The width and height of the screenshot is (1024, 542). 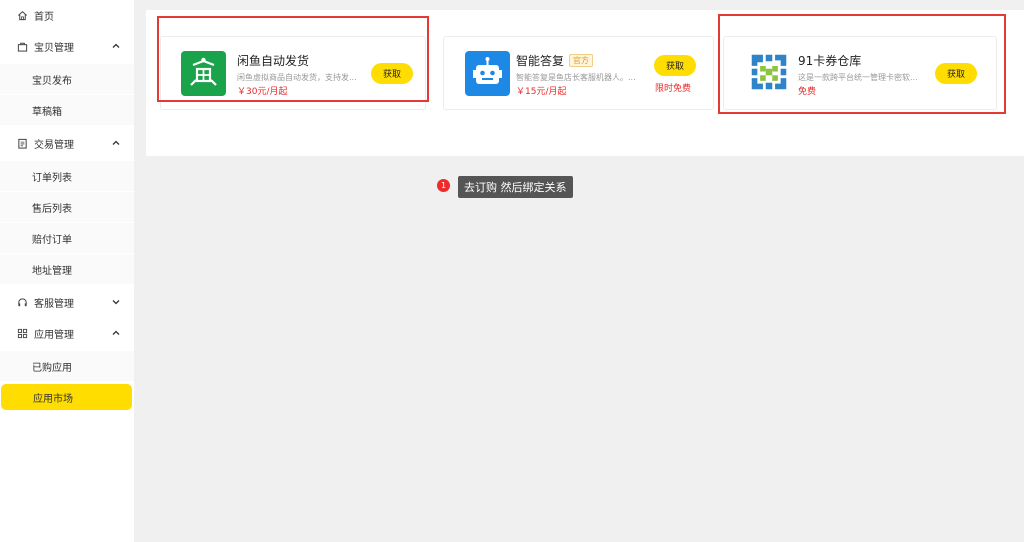 I want to click on sidebar-item-app-market: 应用市场, so click(x=66, y=397).